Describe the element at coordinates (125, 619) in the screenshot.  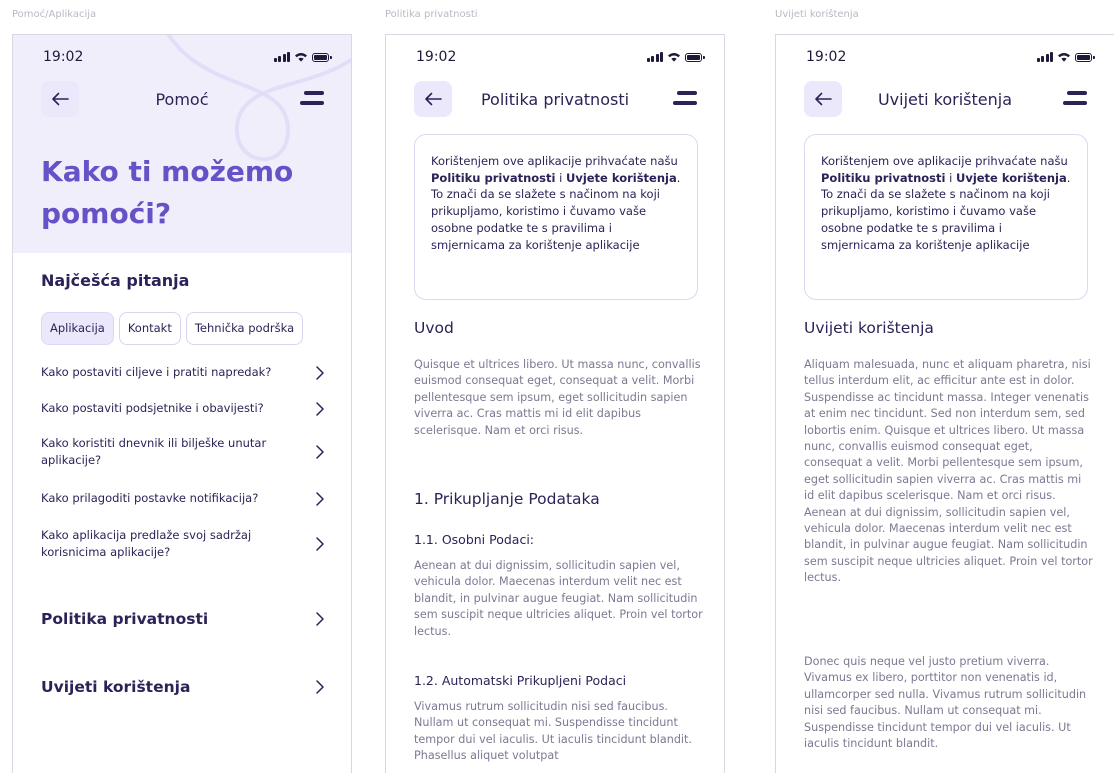
I see `privacy-policy-label: Politika privatnosti` at that location.